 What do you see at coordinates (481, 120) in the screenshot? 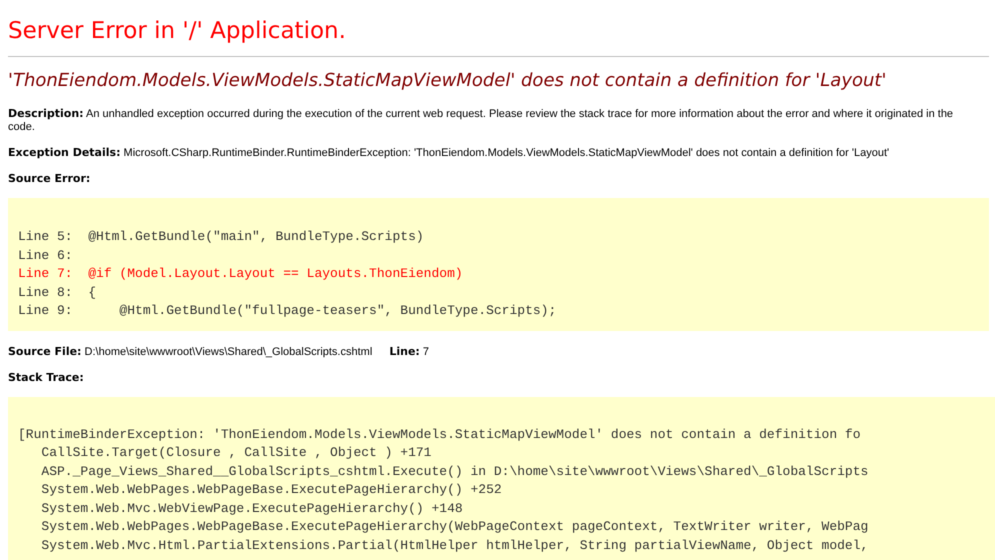
I see `description-text: Description: An unhandled exception occurred during the execution of the current web request. Please review the stack trace for more information about the error and where it originated in the code.` at bounding box center [481, 120].